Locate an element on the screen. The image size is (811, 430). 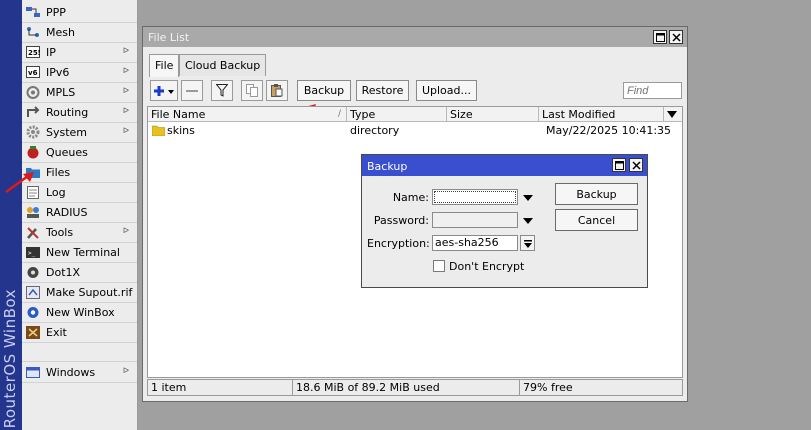
sidebar-menu: PPP Mesh 255 IP ᐅ v6 IPv6 ᐅ MPLS ᐅ Routi is located at coordinates (80, 215).